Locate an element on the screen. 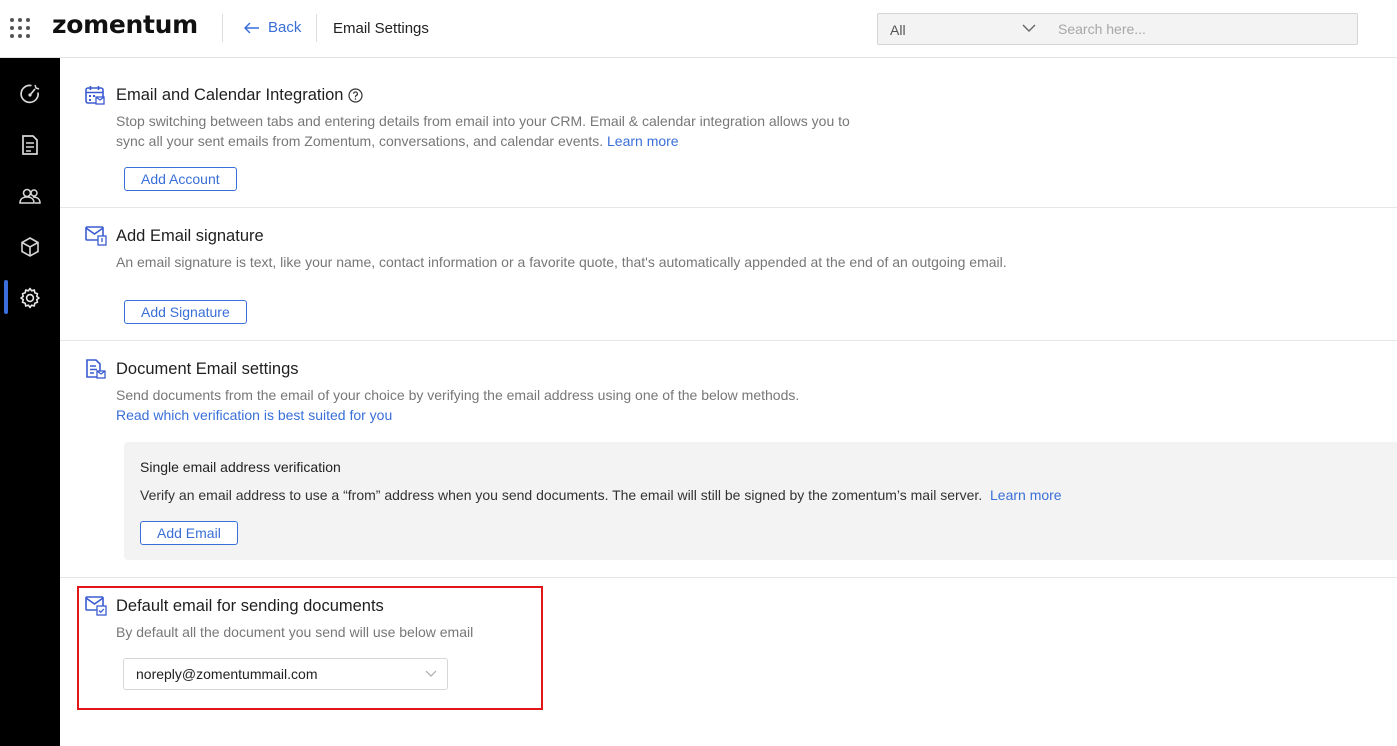  verification-learn-more-link: Learn more is located at coordinates (1026, 495).